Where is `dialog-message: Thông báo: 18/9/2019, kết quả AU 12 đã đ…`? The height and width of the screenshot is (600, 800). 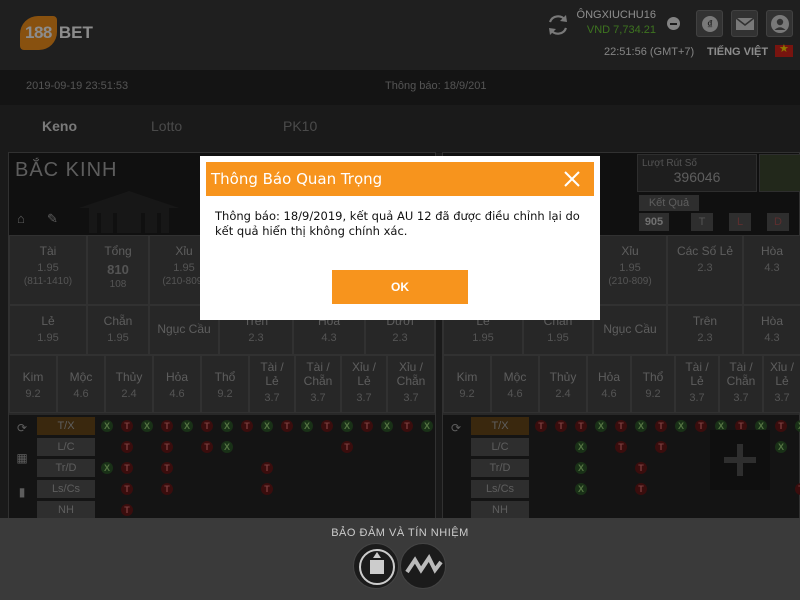 dialog-message: Thông báo: 18/9/2019, kết quả AU 12 đã đ… is located at coordinates (397, 223).